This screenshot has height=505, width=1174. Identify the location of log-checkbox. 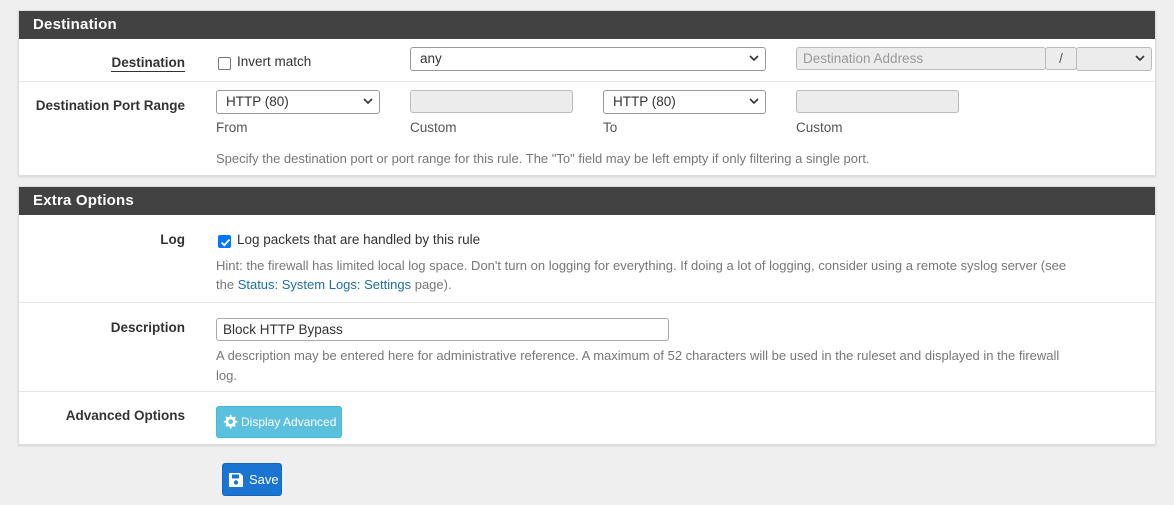
(224, 241).